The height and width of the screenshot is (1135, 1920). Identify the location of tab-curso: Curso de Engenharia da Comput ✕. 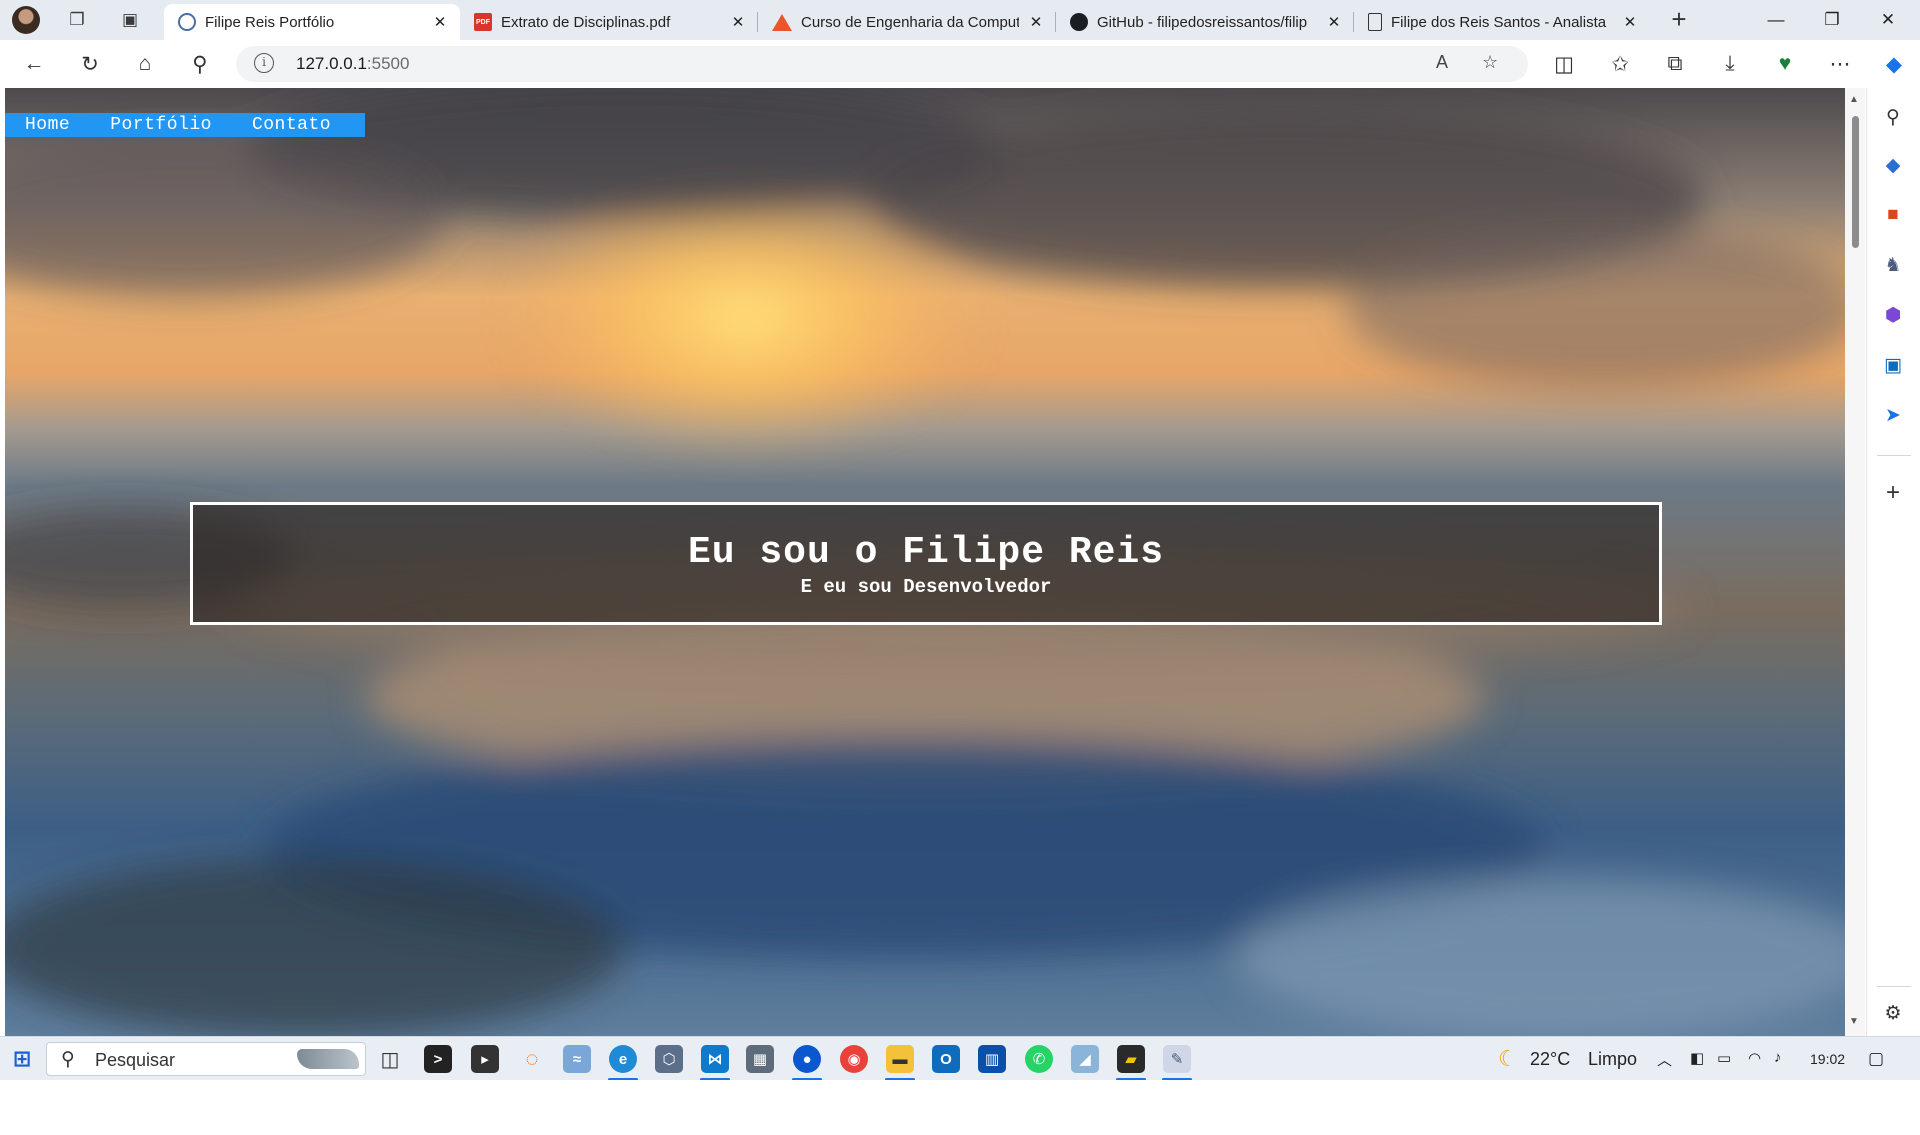
(907, 22).